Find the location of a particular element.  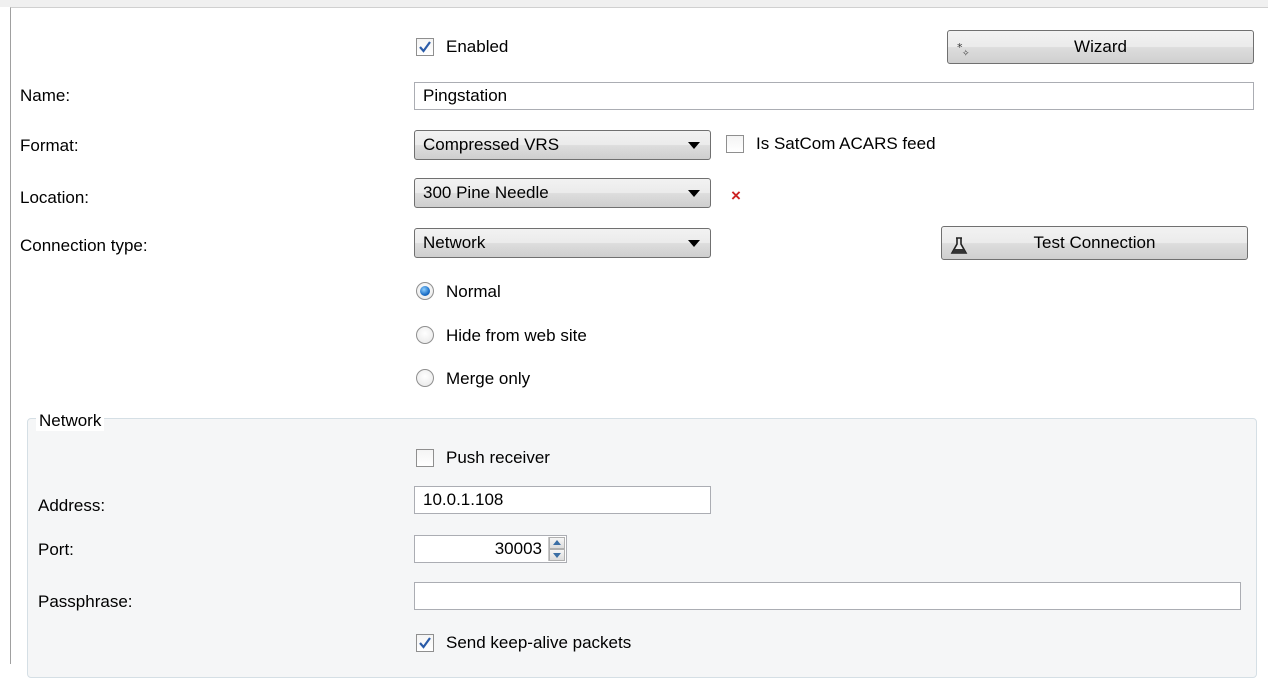

format-label: Format: is located at coordinates (49, 145).